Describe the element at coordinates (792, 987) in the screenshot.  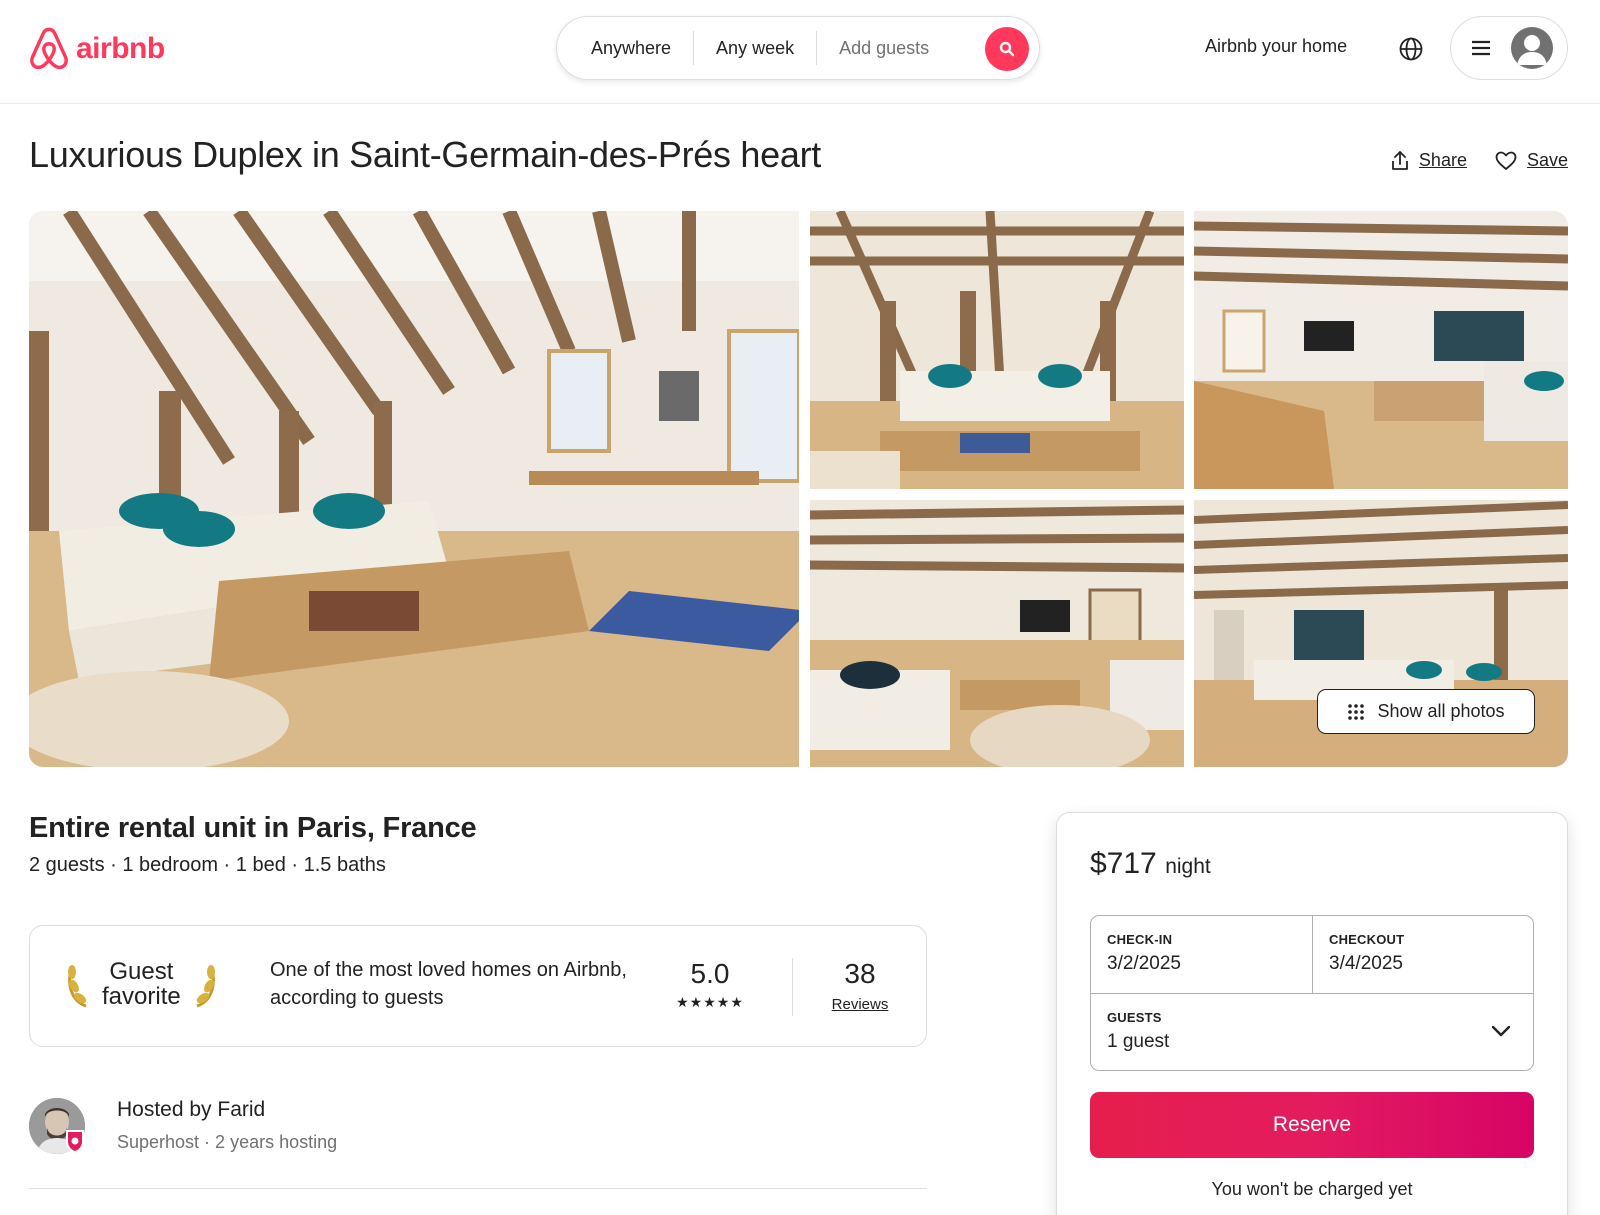
I see `rating-divider` at that location.